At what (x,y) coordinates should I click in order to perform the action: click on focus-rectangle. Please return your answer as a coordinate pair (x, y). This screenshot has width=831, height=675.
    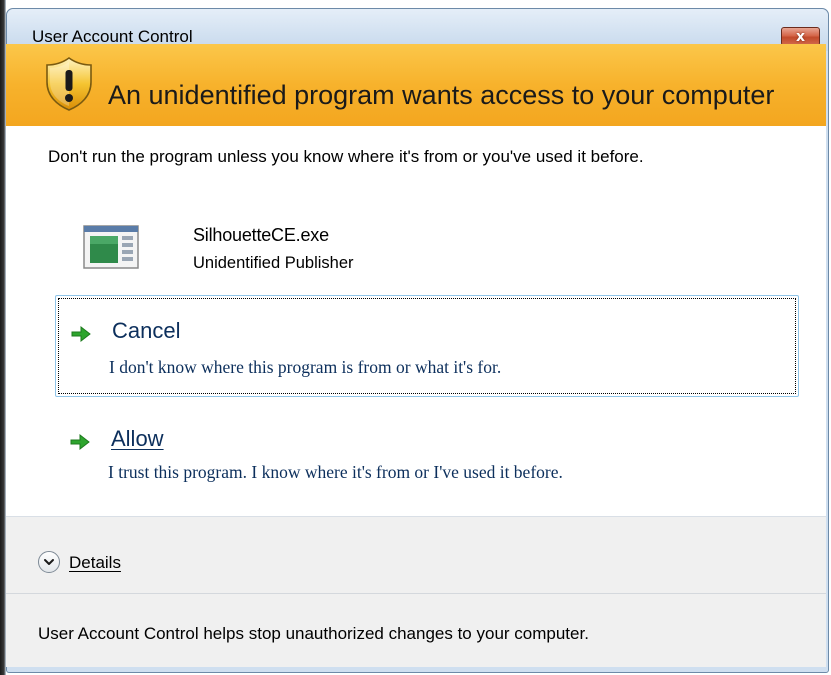
    Looking at the image, I should click on (427, 346).